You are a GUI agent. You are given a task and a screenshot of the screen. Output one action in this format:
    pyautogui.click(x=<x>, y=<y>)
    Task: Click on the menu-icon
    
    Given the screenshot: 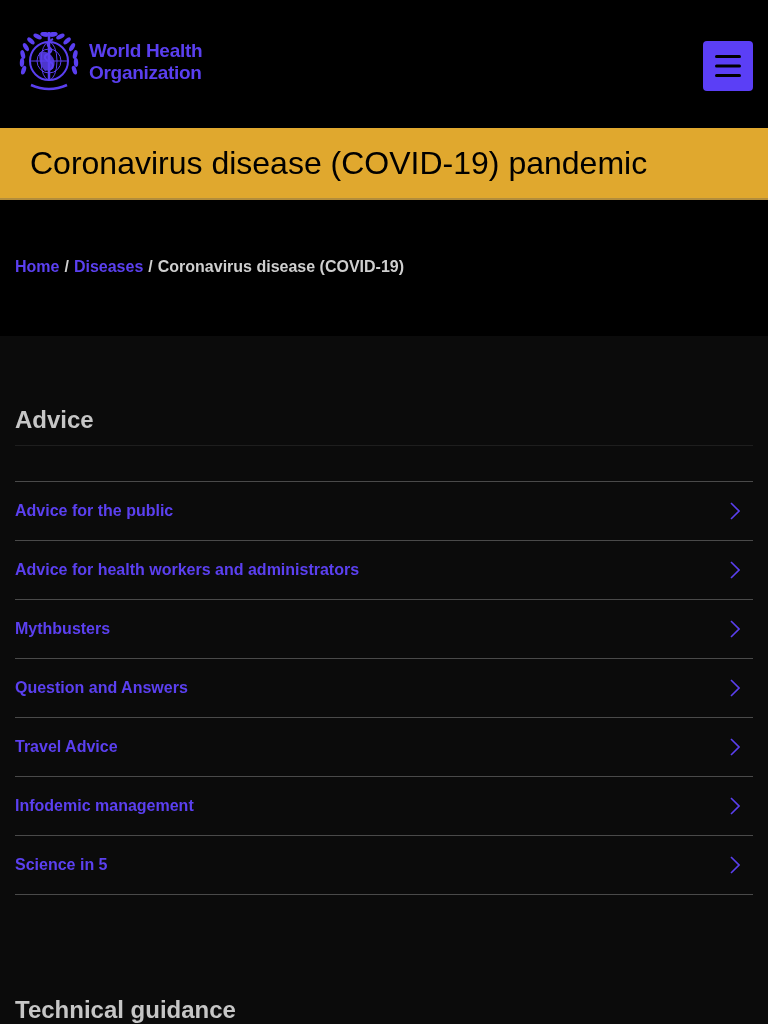 What is the action you would take?
    pyautogui.click(x=728, y=66)
    